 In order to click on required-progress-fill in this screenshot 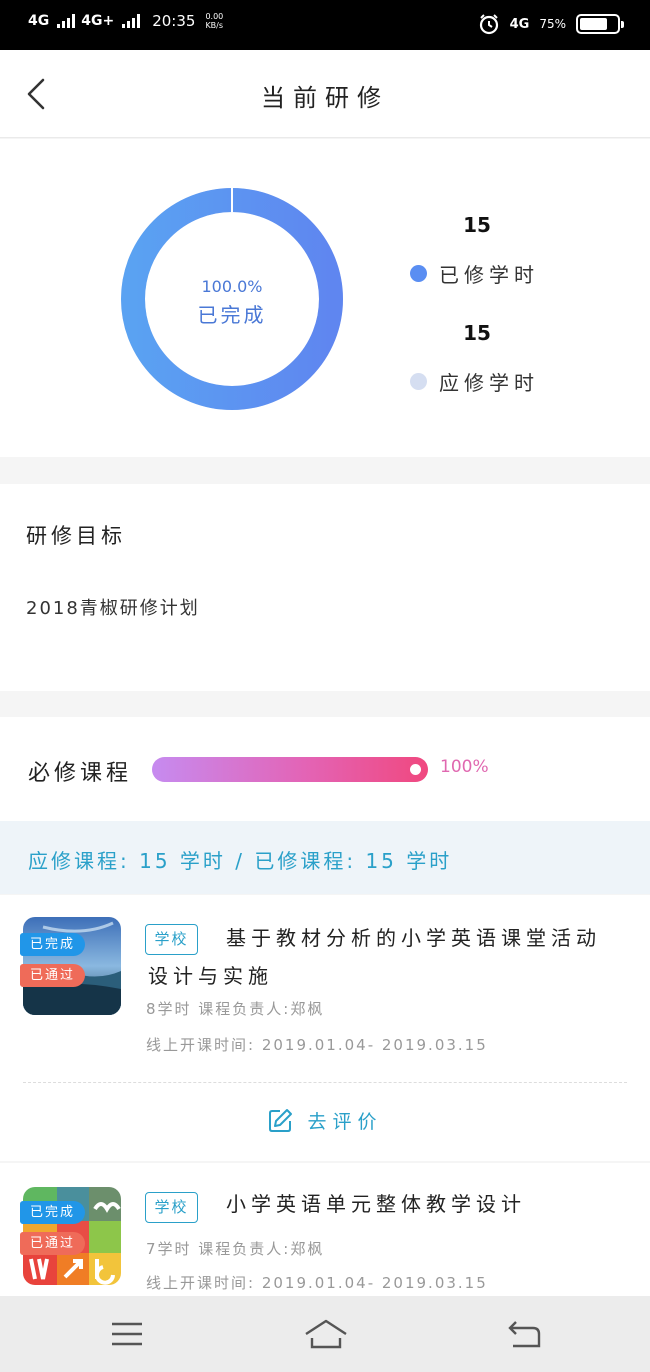, I will do `click(290, 769)`.